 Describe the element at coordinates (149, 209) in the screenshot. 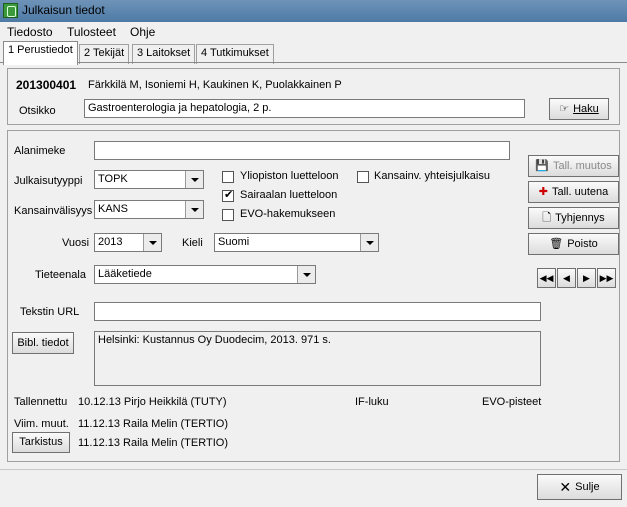

I see `kansainvalisyys-select: KANS` at that location.